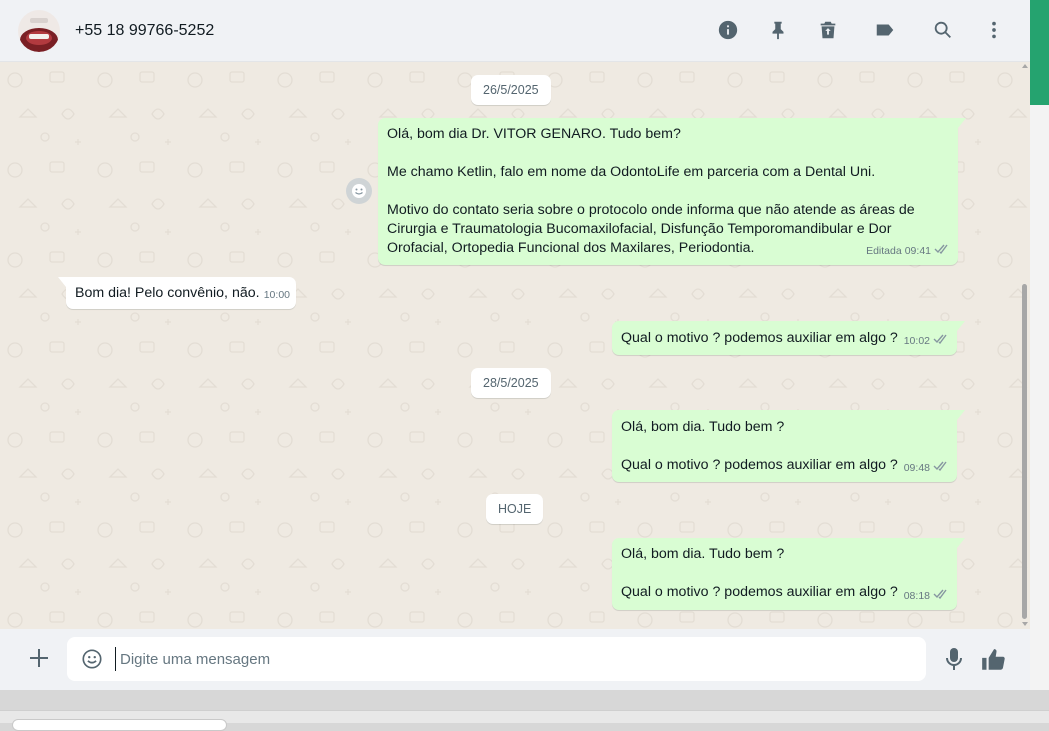 Image resolution: width=1049 pixels, height=731 pixels. What do you see at coordinates (916, 596) in the screenshot?
I see `message-time: 08:18` at bounding box center [916, 596].